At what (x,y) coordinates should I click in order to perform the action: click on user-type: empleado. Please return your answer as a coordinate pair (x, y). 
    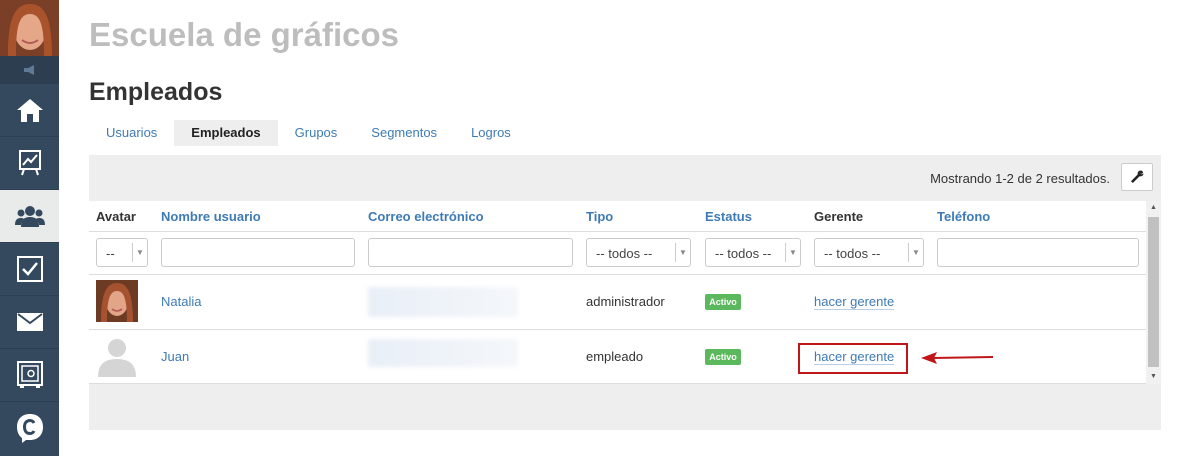
    Looking at the image, I should click on (615, 356).